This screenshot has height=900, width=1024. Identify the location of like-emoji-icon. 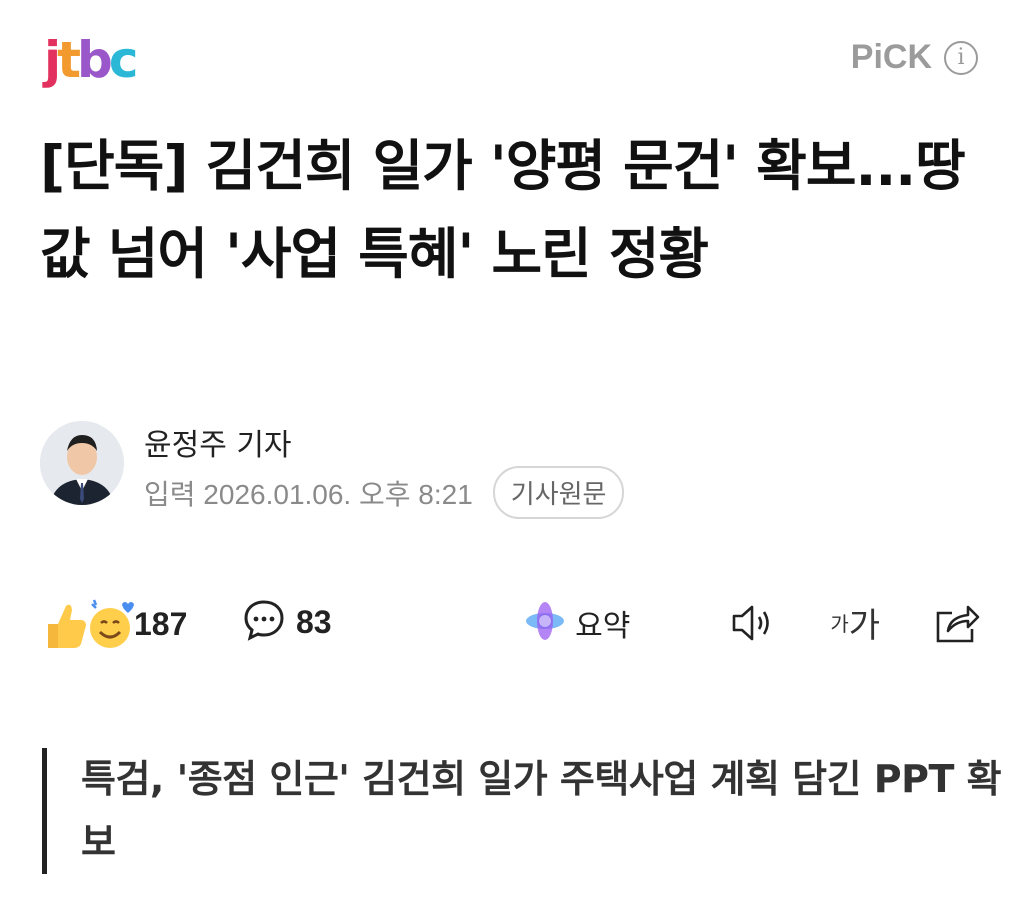
(89, 624).